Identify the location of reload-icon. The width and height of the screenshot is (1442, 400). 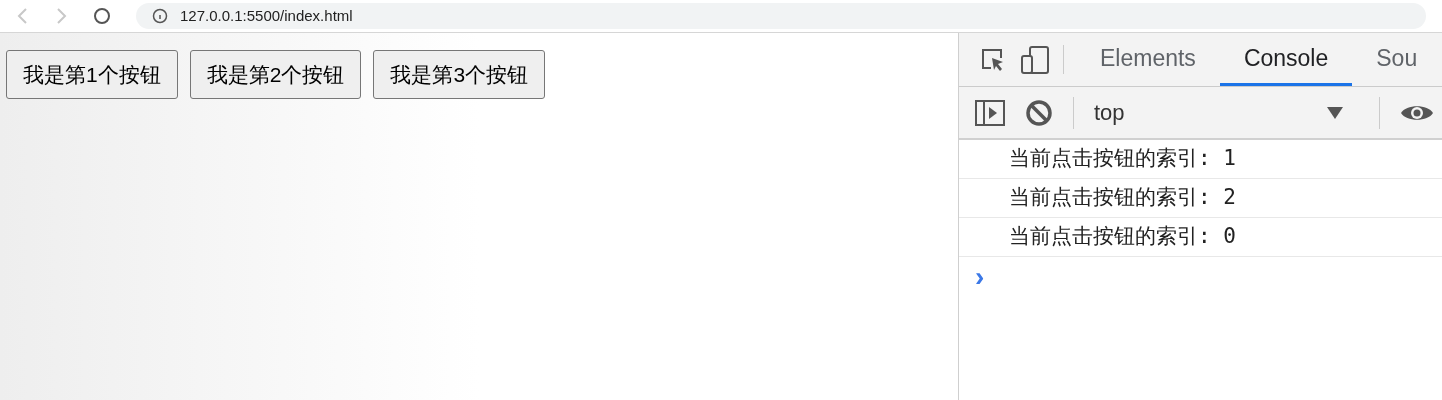
(102, 16).